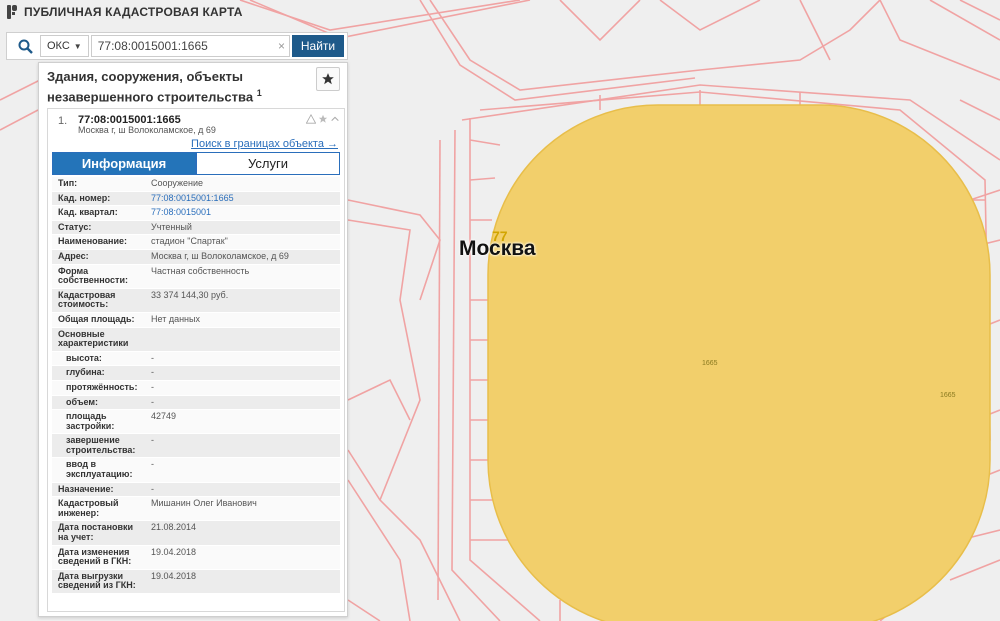 Image resolution: width=1000 pixels, height=621 pixels. I want to click on info-row: высота: -, so click(196, 359).